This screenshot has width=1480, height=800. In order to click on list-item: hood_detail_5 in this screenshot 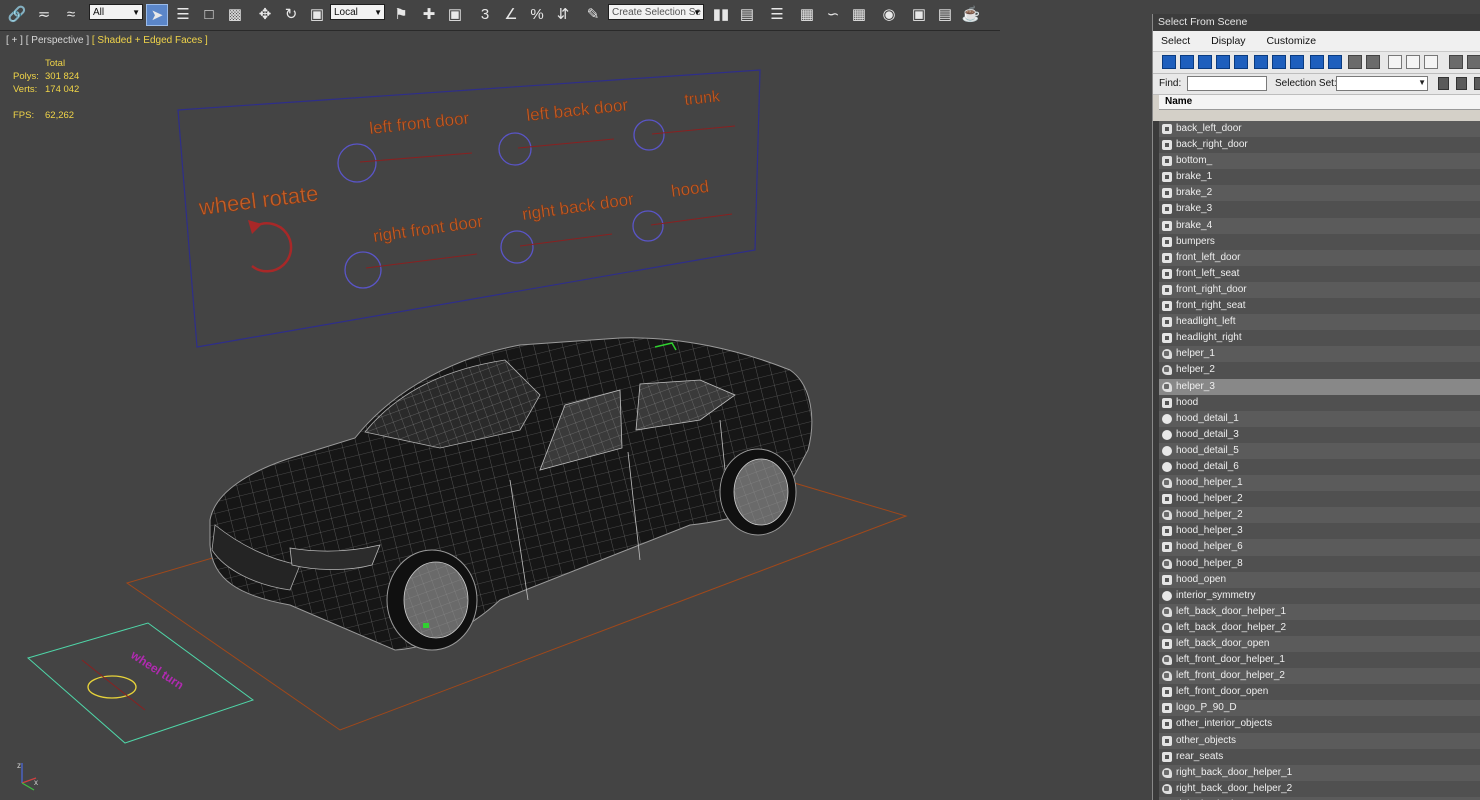, I will do `click(1319, 450)`.